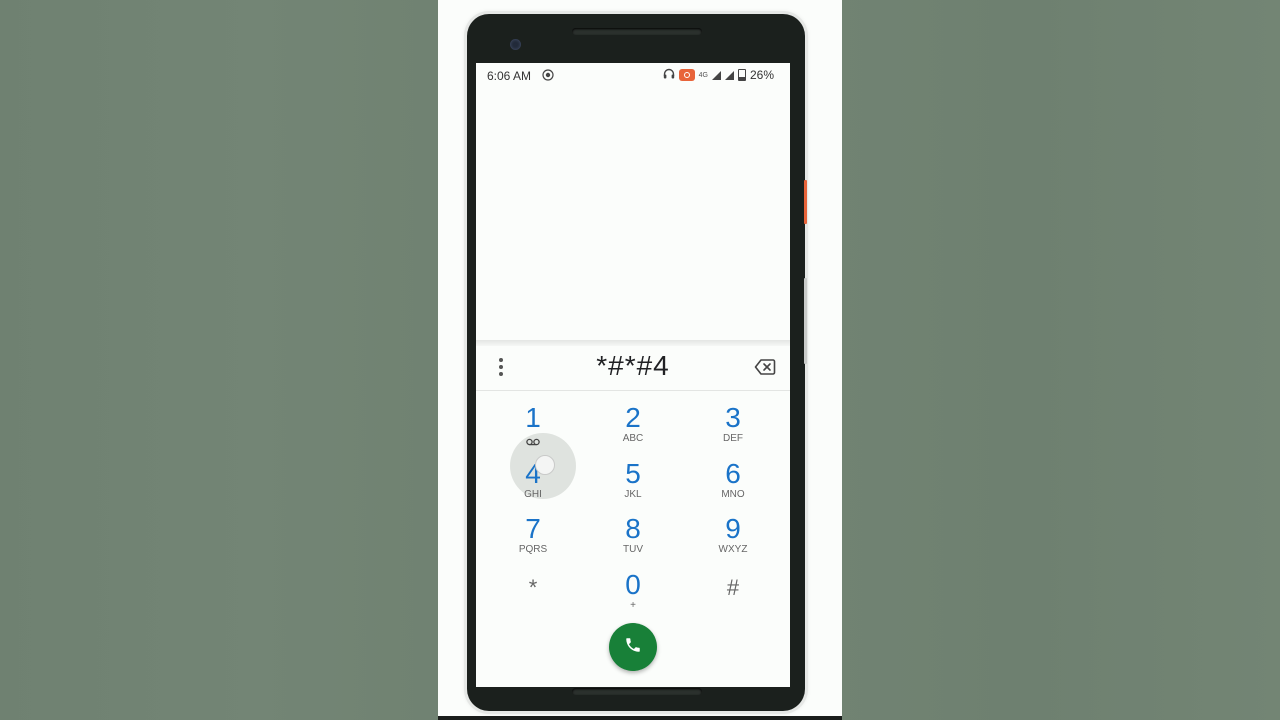 The width and height of the screenshot is (1280, 720). I want to click on power-button, so click(805, 202).